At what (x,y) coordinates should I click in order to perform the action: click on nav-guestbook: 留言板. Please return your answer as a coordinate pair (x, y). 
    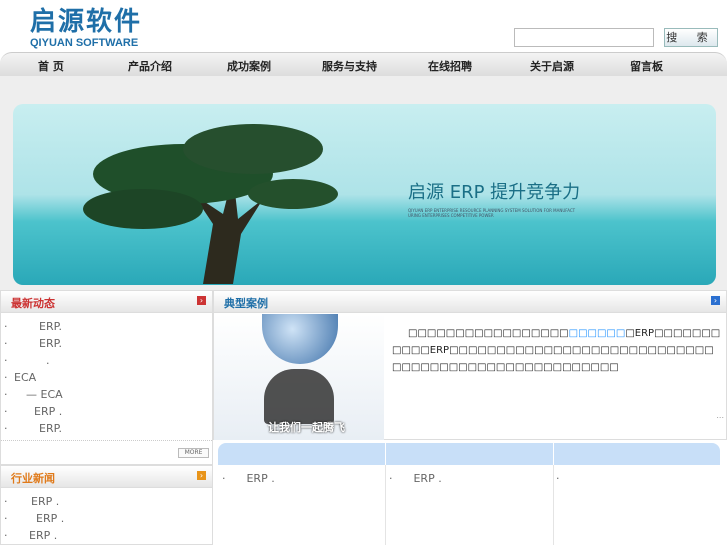
    Looking at the image, I should click on (646, 66).